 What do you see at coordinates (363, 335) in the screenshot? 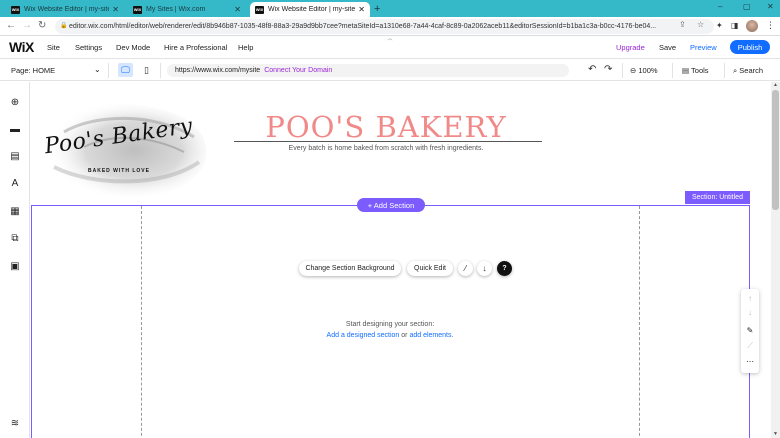
I see `add-designed-section-link: Add a designed section` at bounding box center [363, 335].